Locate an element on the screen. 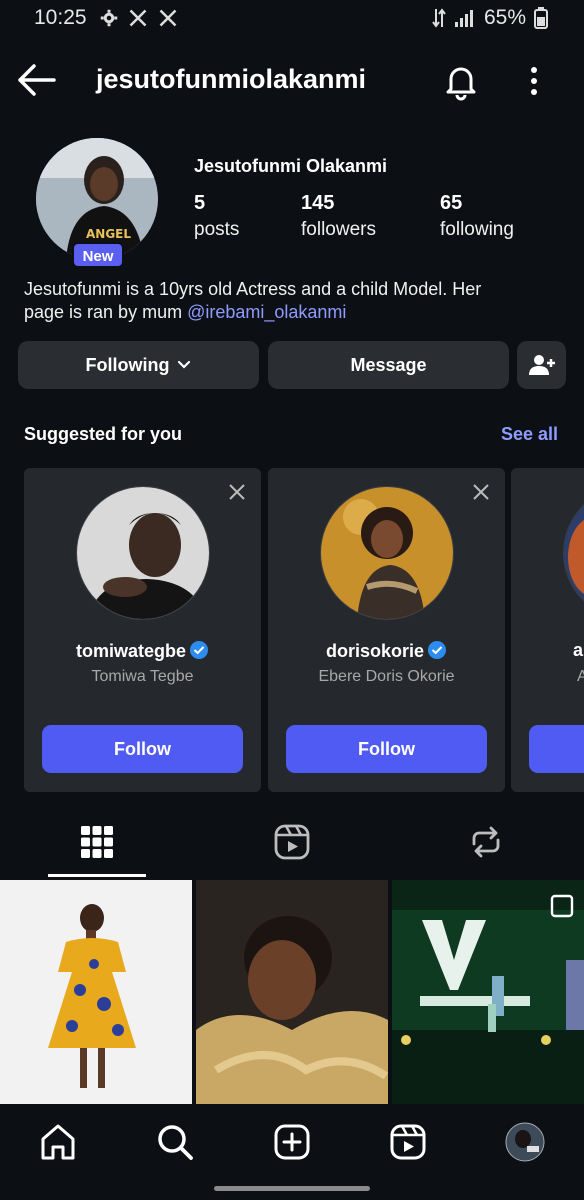 This screenshot has width=584, height=1200. stat-followers: 145 followers is located at coordinates (338, 216).